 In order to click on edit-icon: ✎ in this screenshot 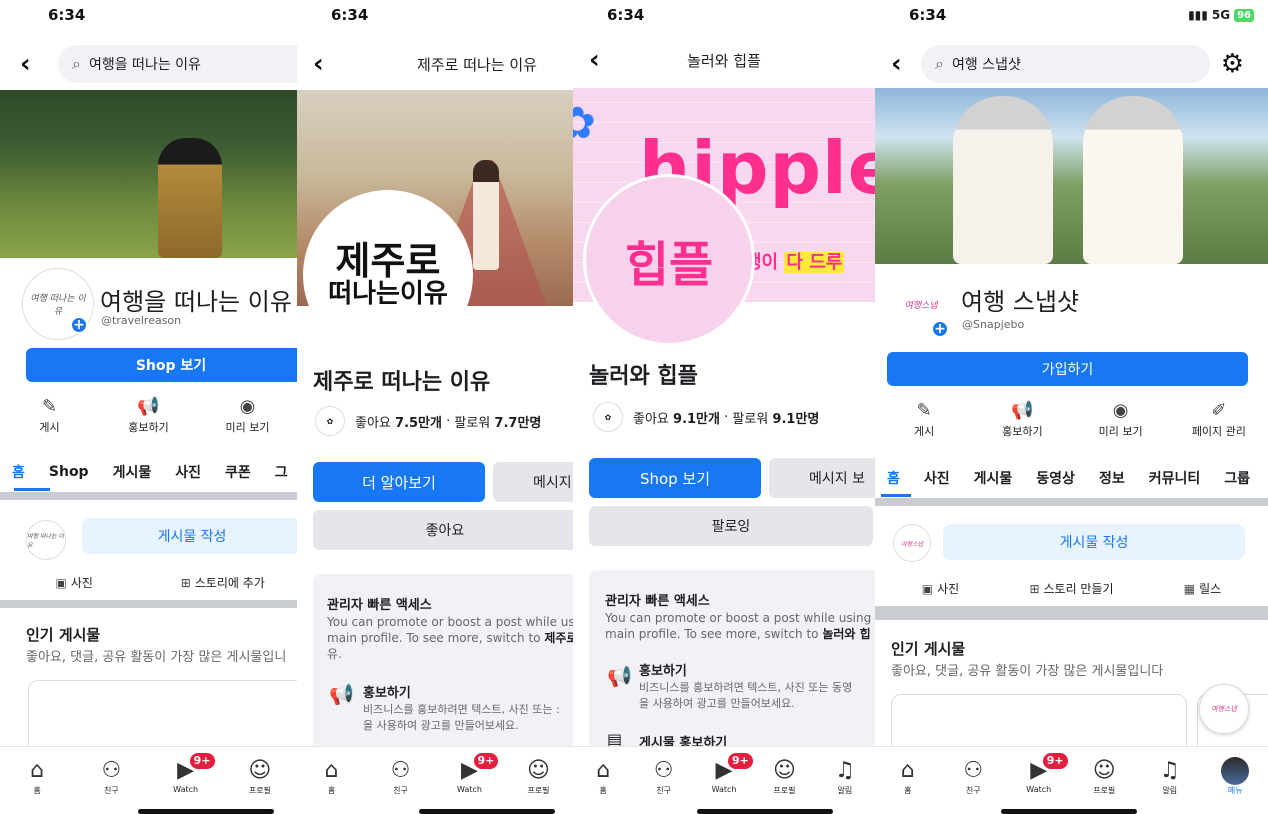, I will do `click(924, 410)`.